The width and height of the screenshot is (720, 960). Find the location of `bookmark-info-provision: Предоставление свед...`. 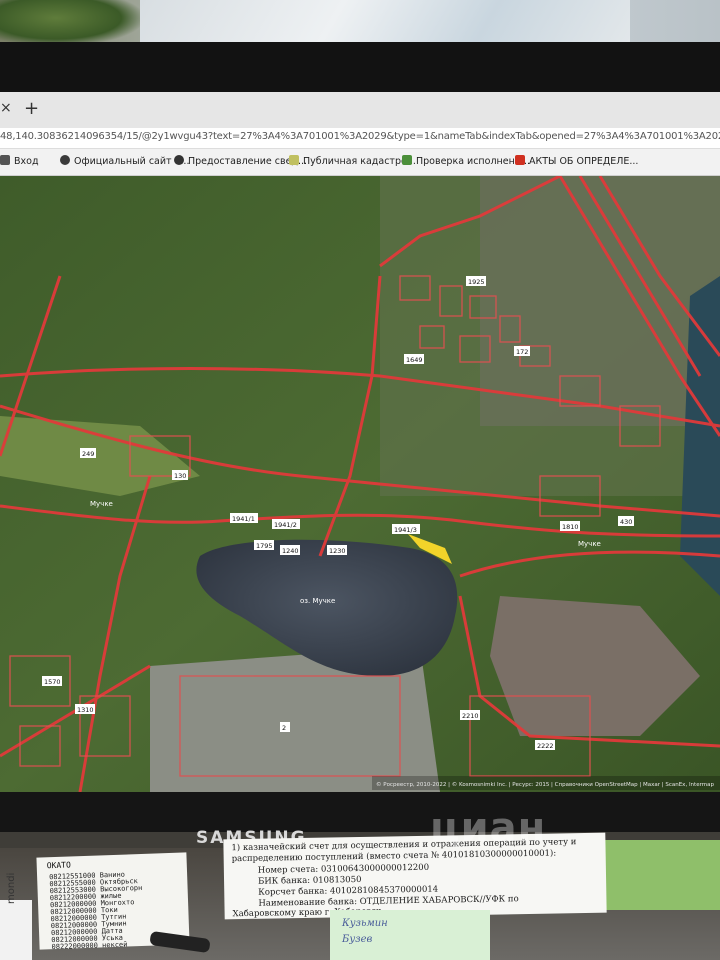

bookmark-info-provision: Предоставление свед... is located at coordinates (240, 161).